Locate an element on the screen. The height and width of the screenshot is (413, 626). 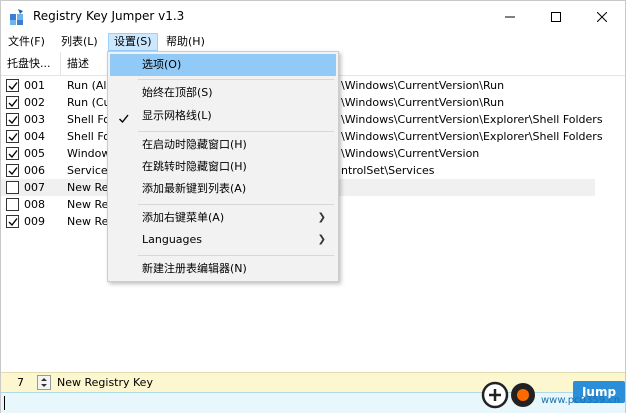
row-id: 009 is located at coordinates (34, 221).